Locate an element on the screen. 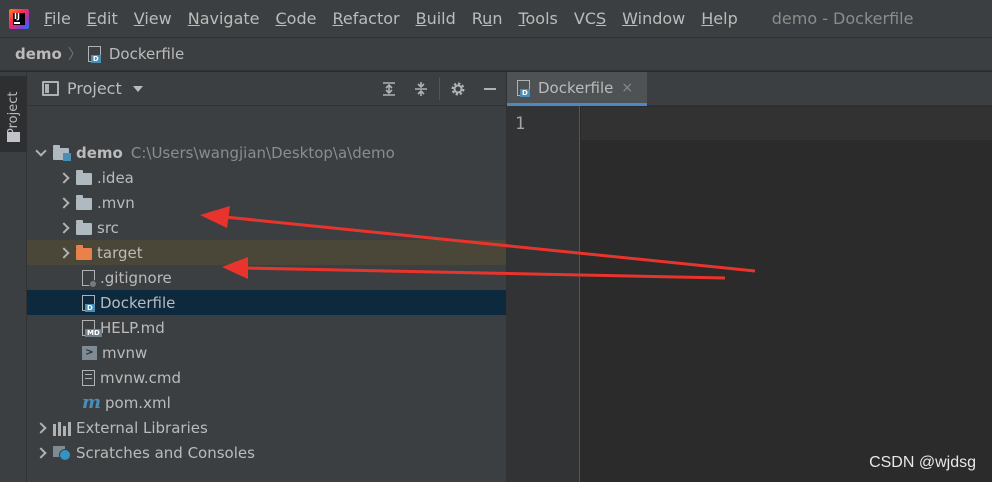 This screenshot has height=482, width=992. tree-item-gitignore: .gitignore is located at coordinates (266, 277).